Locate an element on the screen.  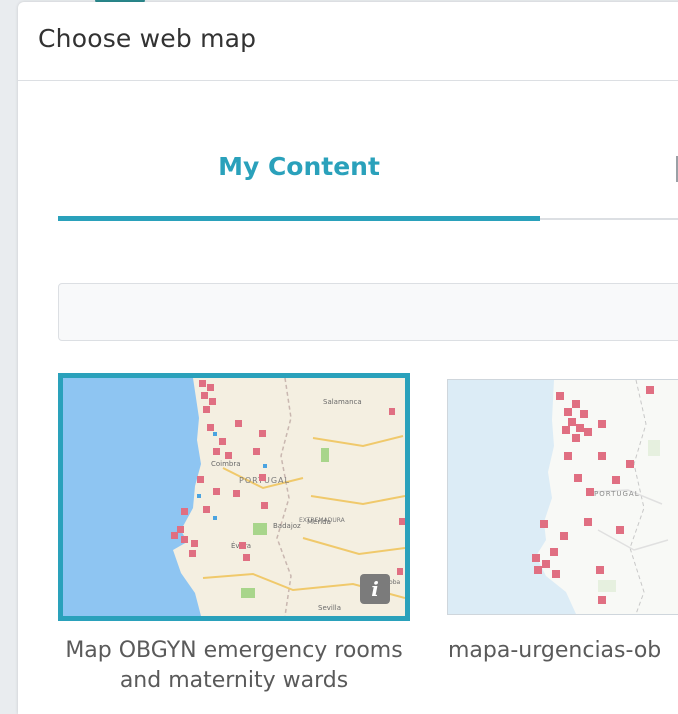
map-label: Badajoz is located at coordinates (287, 526).